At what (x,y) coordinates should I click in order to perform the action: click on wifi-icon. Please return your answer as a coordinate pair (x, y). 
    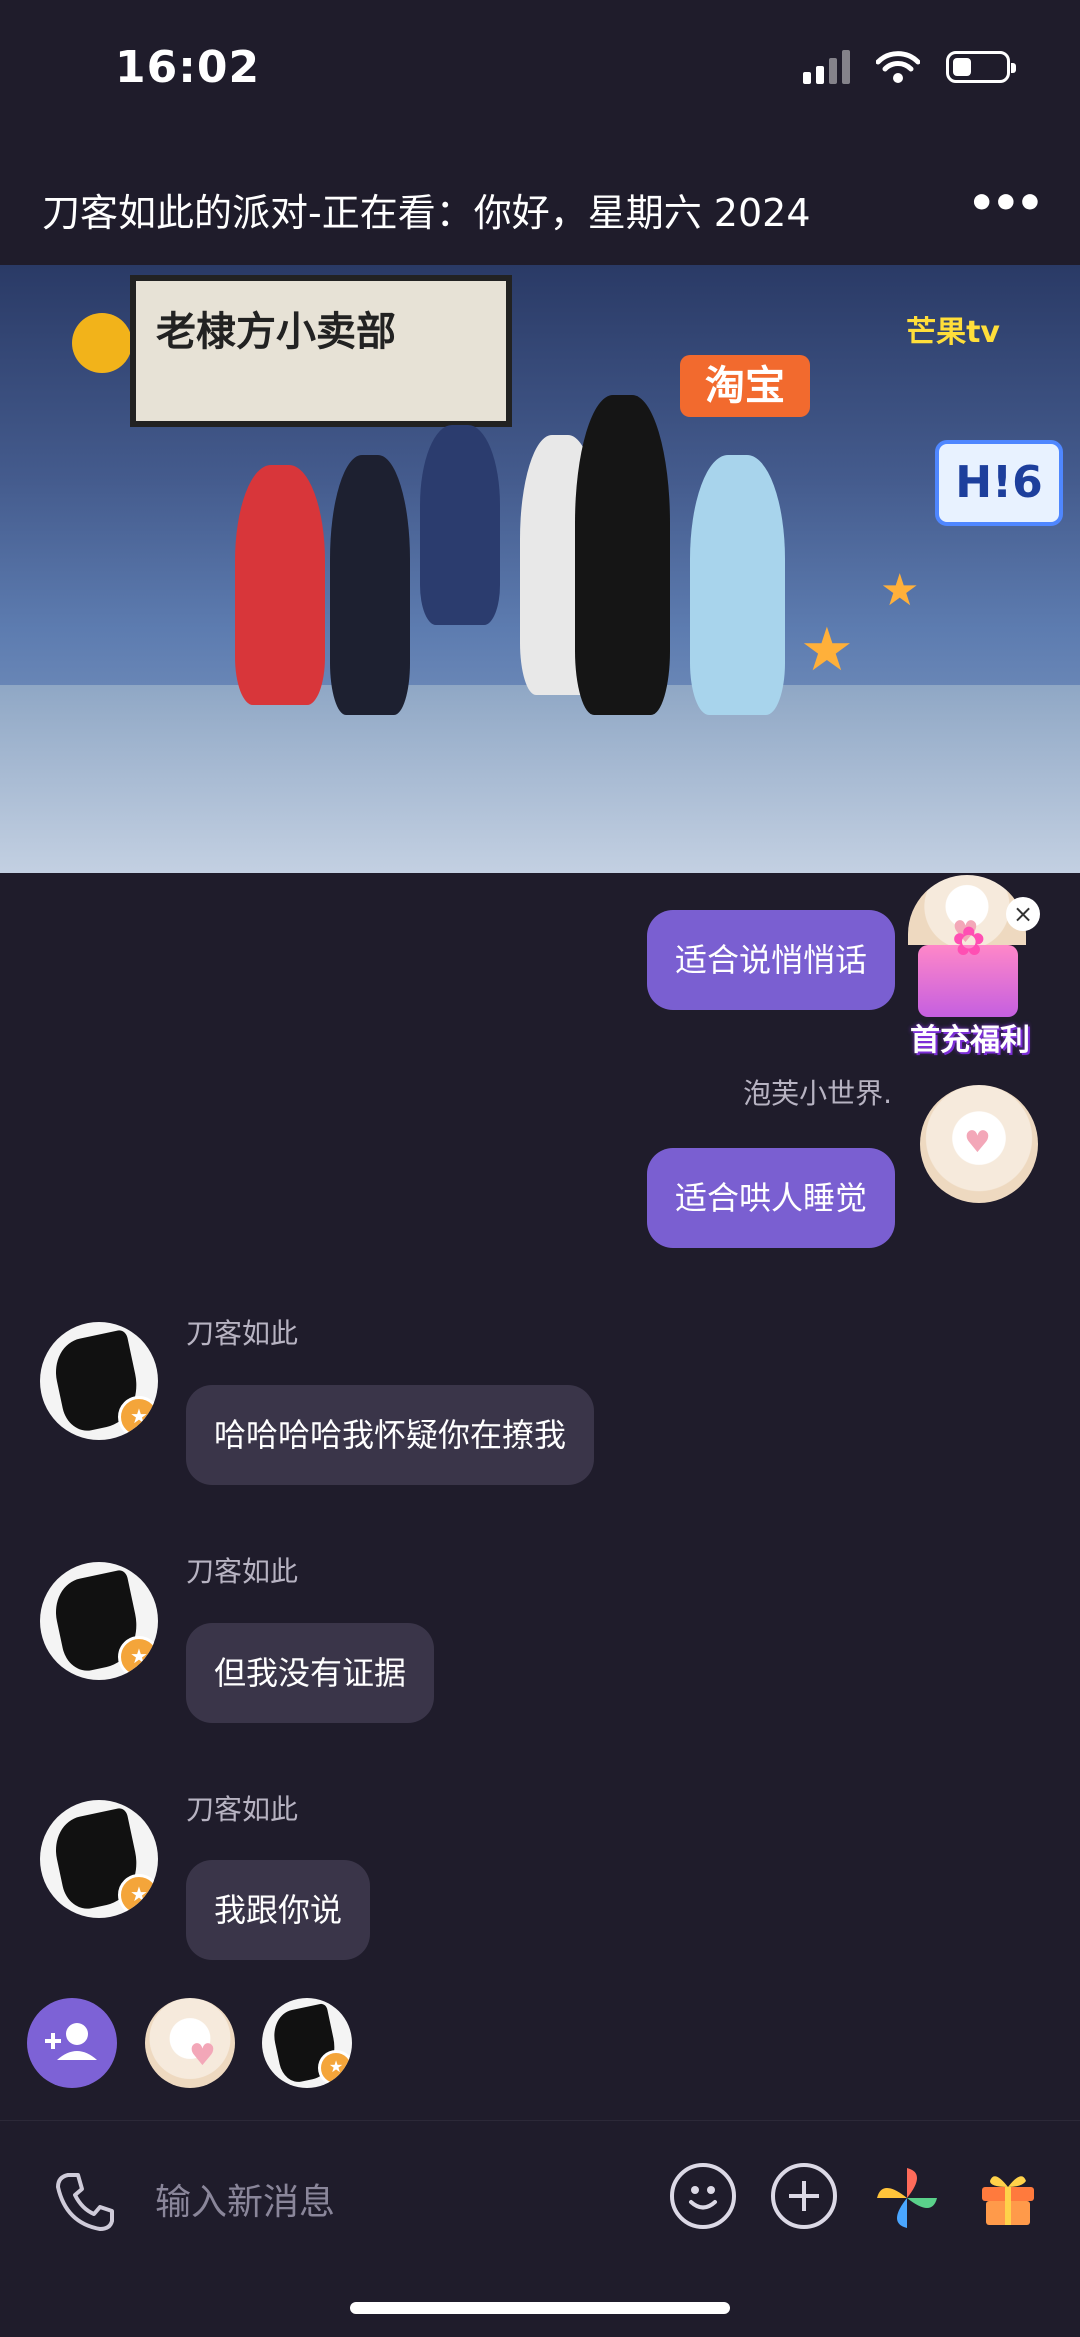
    Looking at the image, I should click on (898, 67).